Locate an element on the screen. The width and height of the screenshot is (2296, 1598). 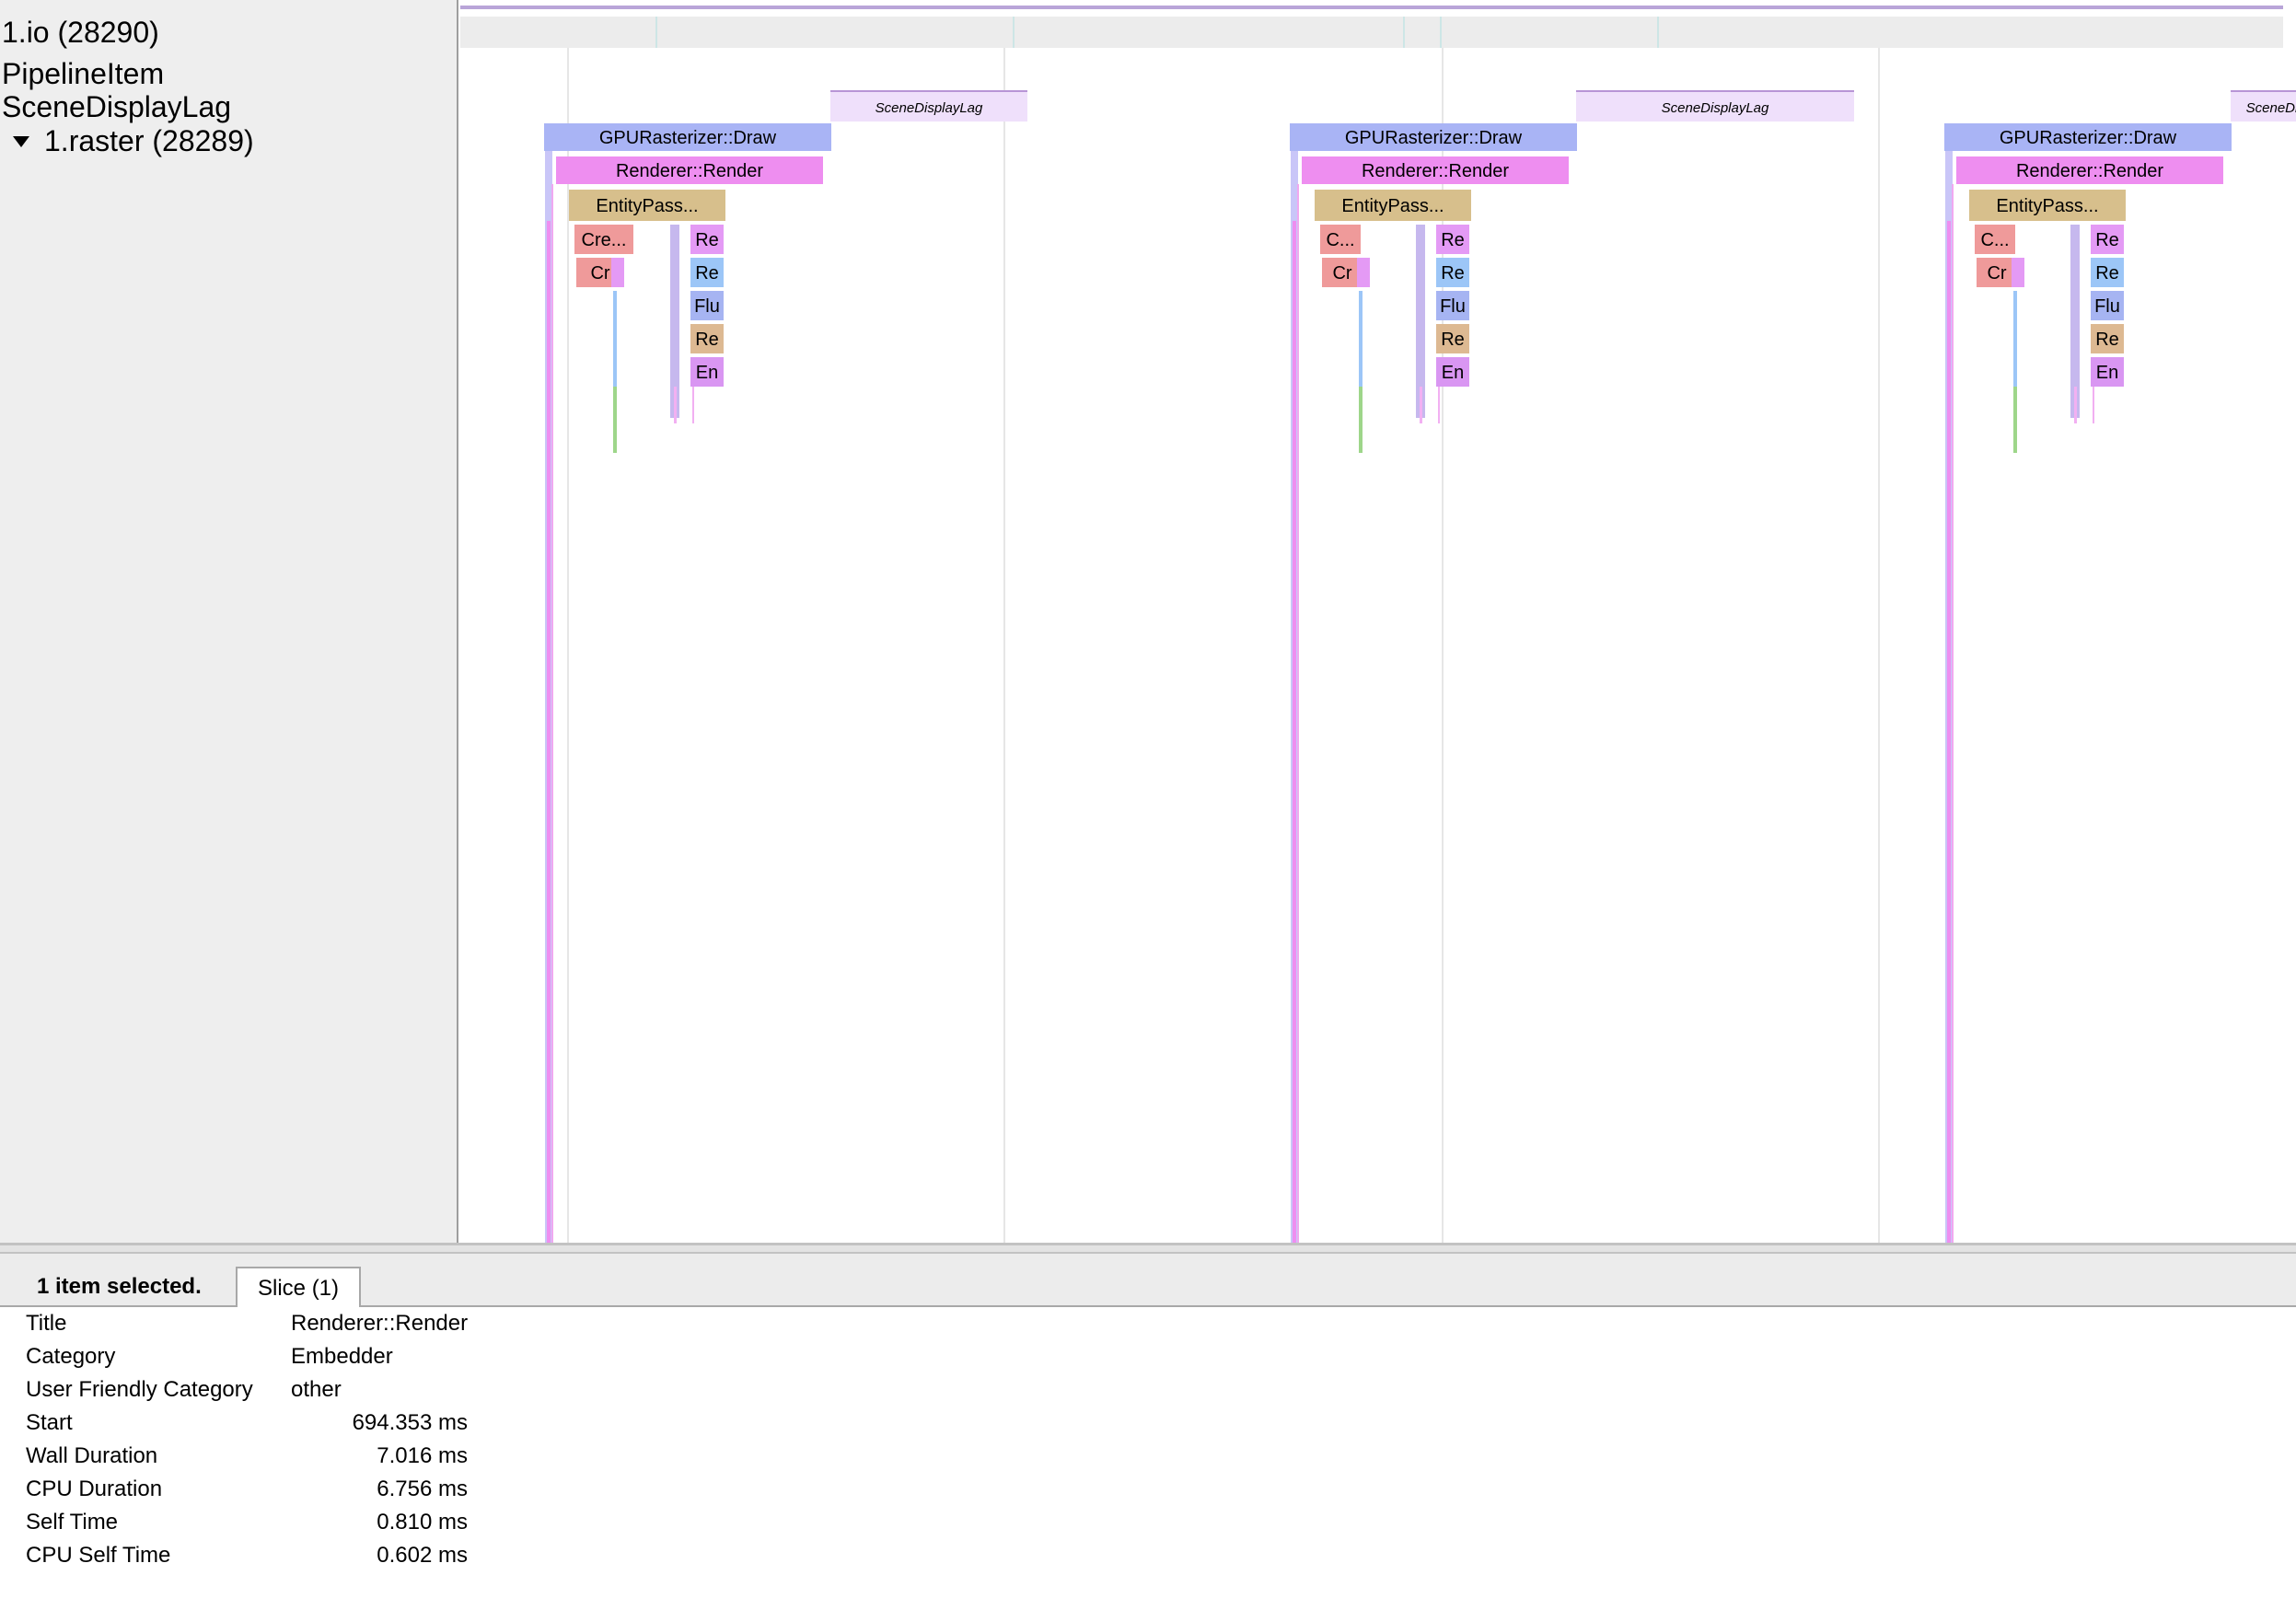
detail-key: User Friendly Category is located at coordinates (140, 1389).